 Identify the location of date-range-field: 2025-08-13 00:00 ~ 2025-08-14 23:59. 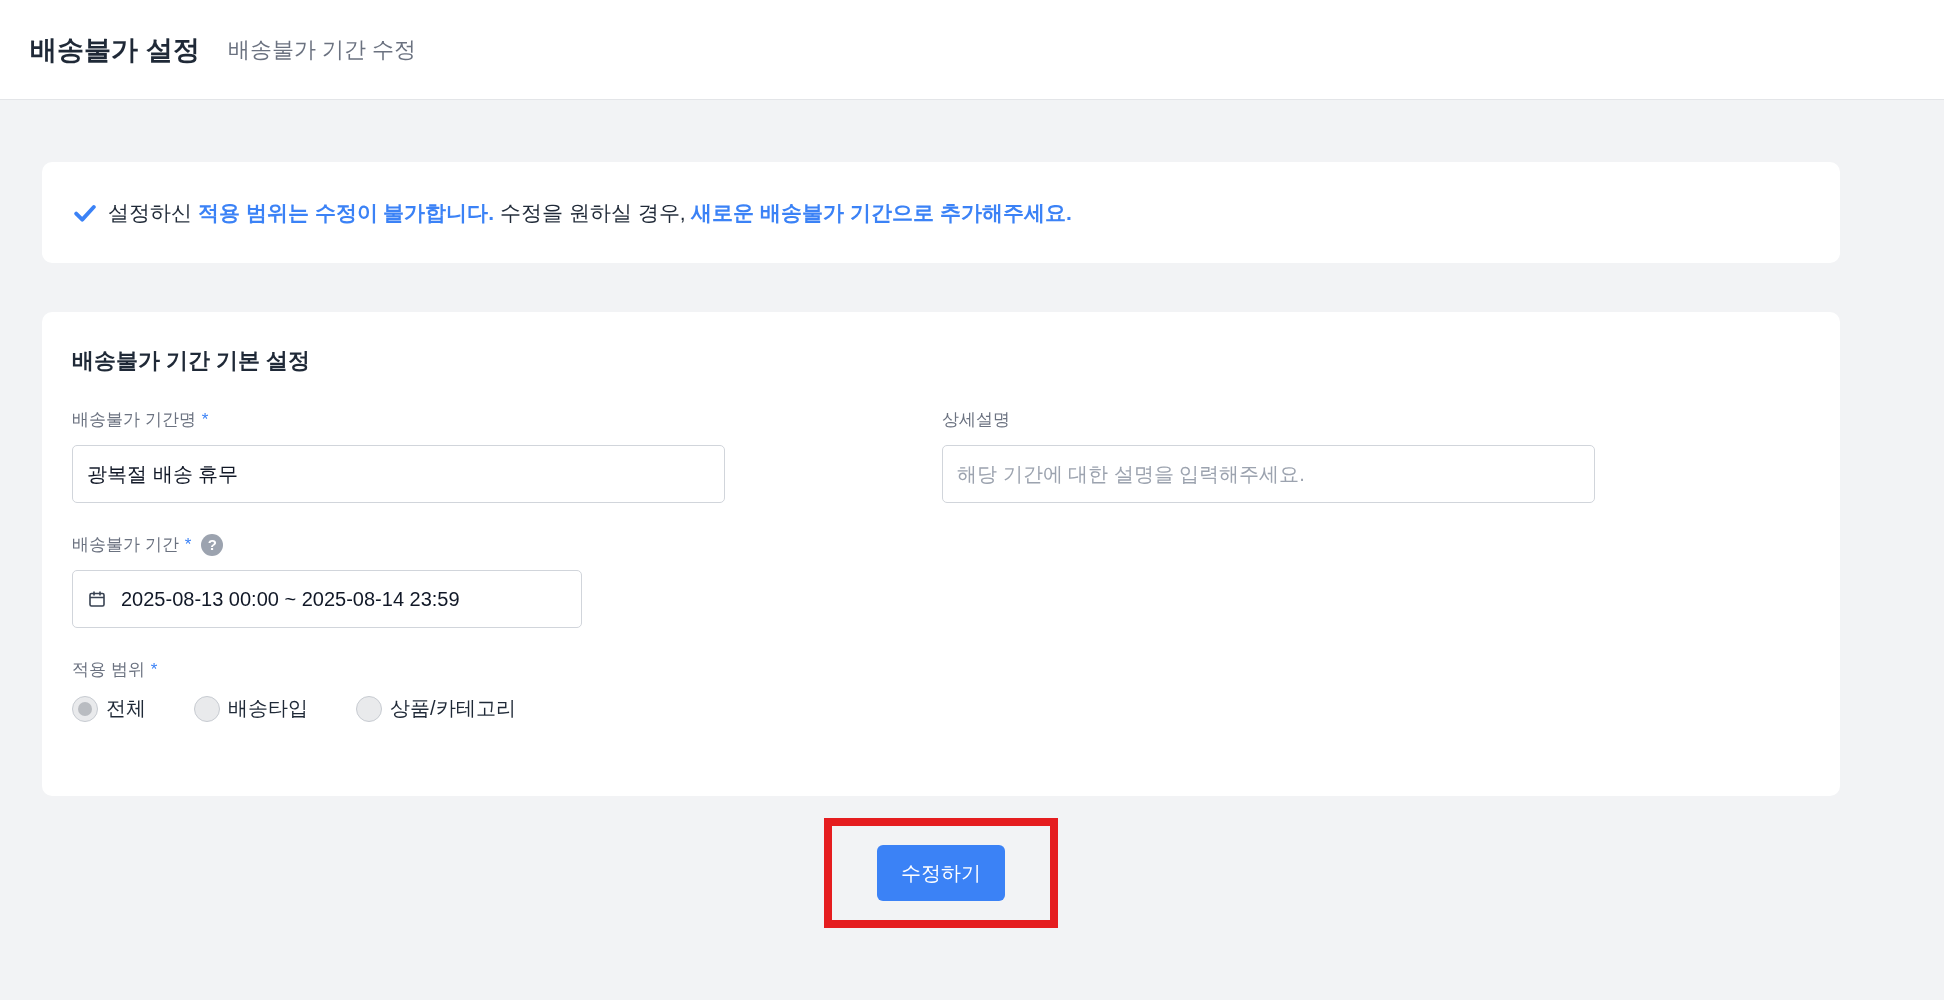
(327, 599).